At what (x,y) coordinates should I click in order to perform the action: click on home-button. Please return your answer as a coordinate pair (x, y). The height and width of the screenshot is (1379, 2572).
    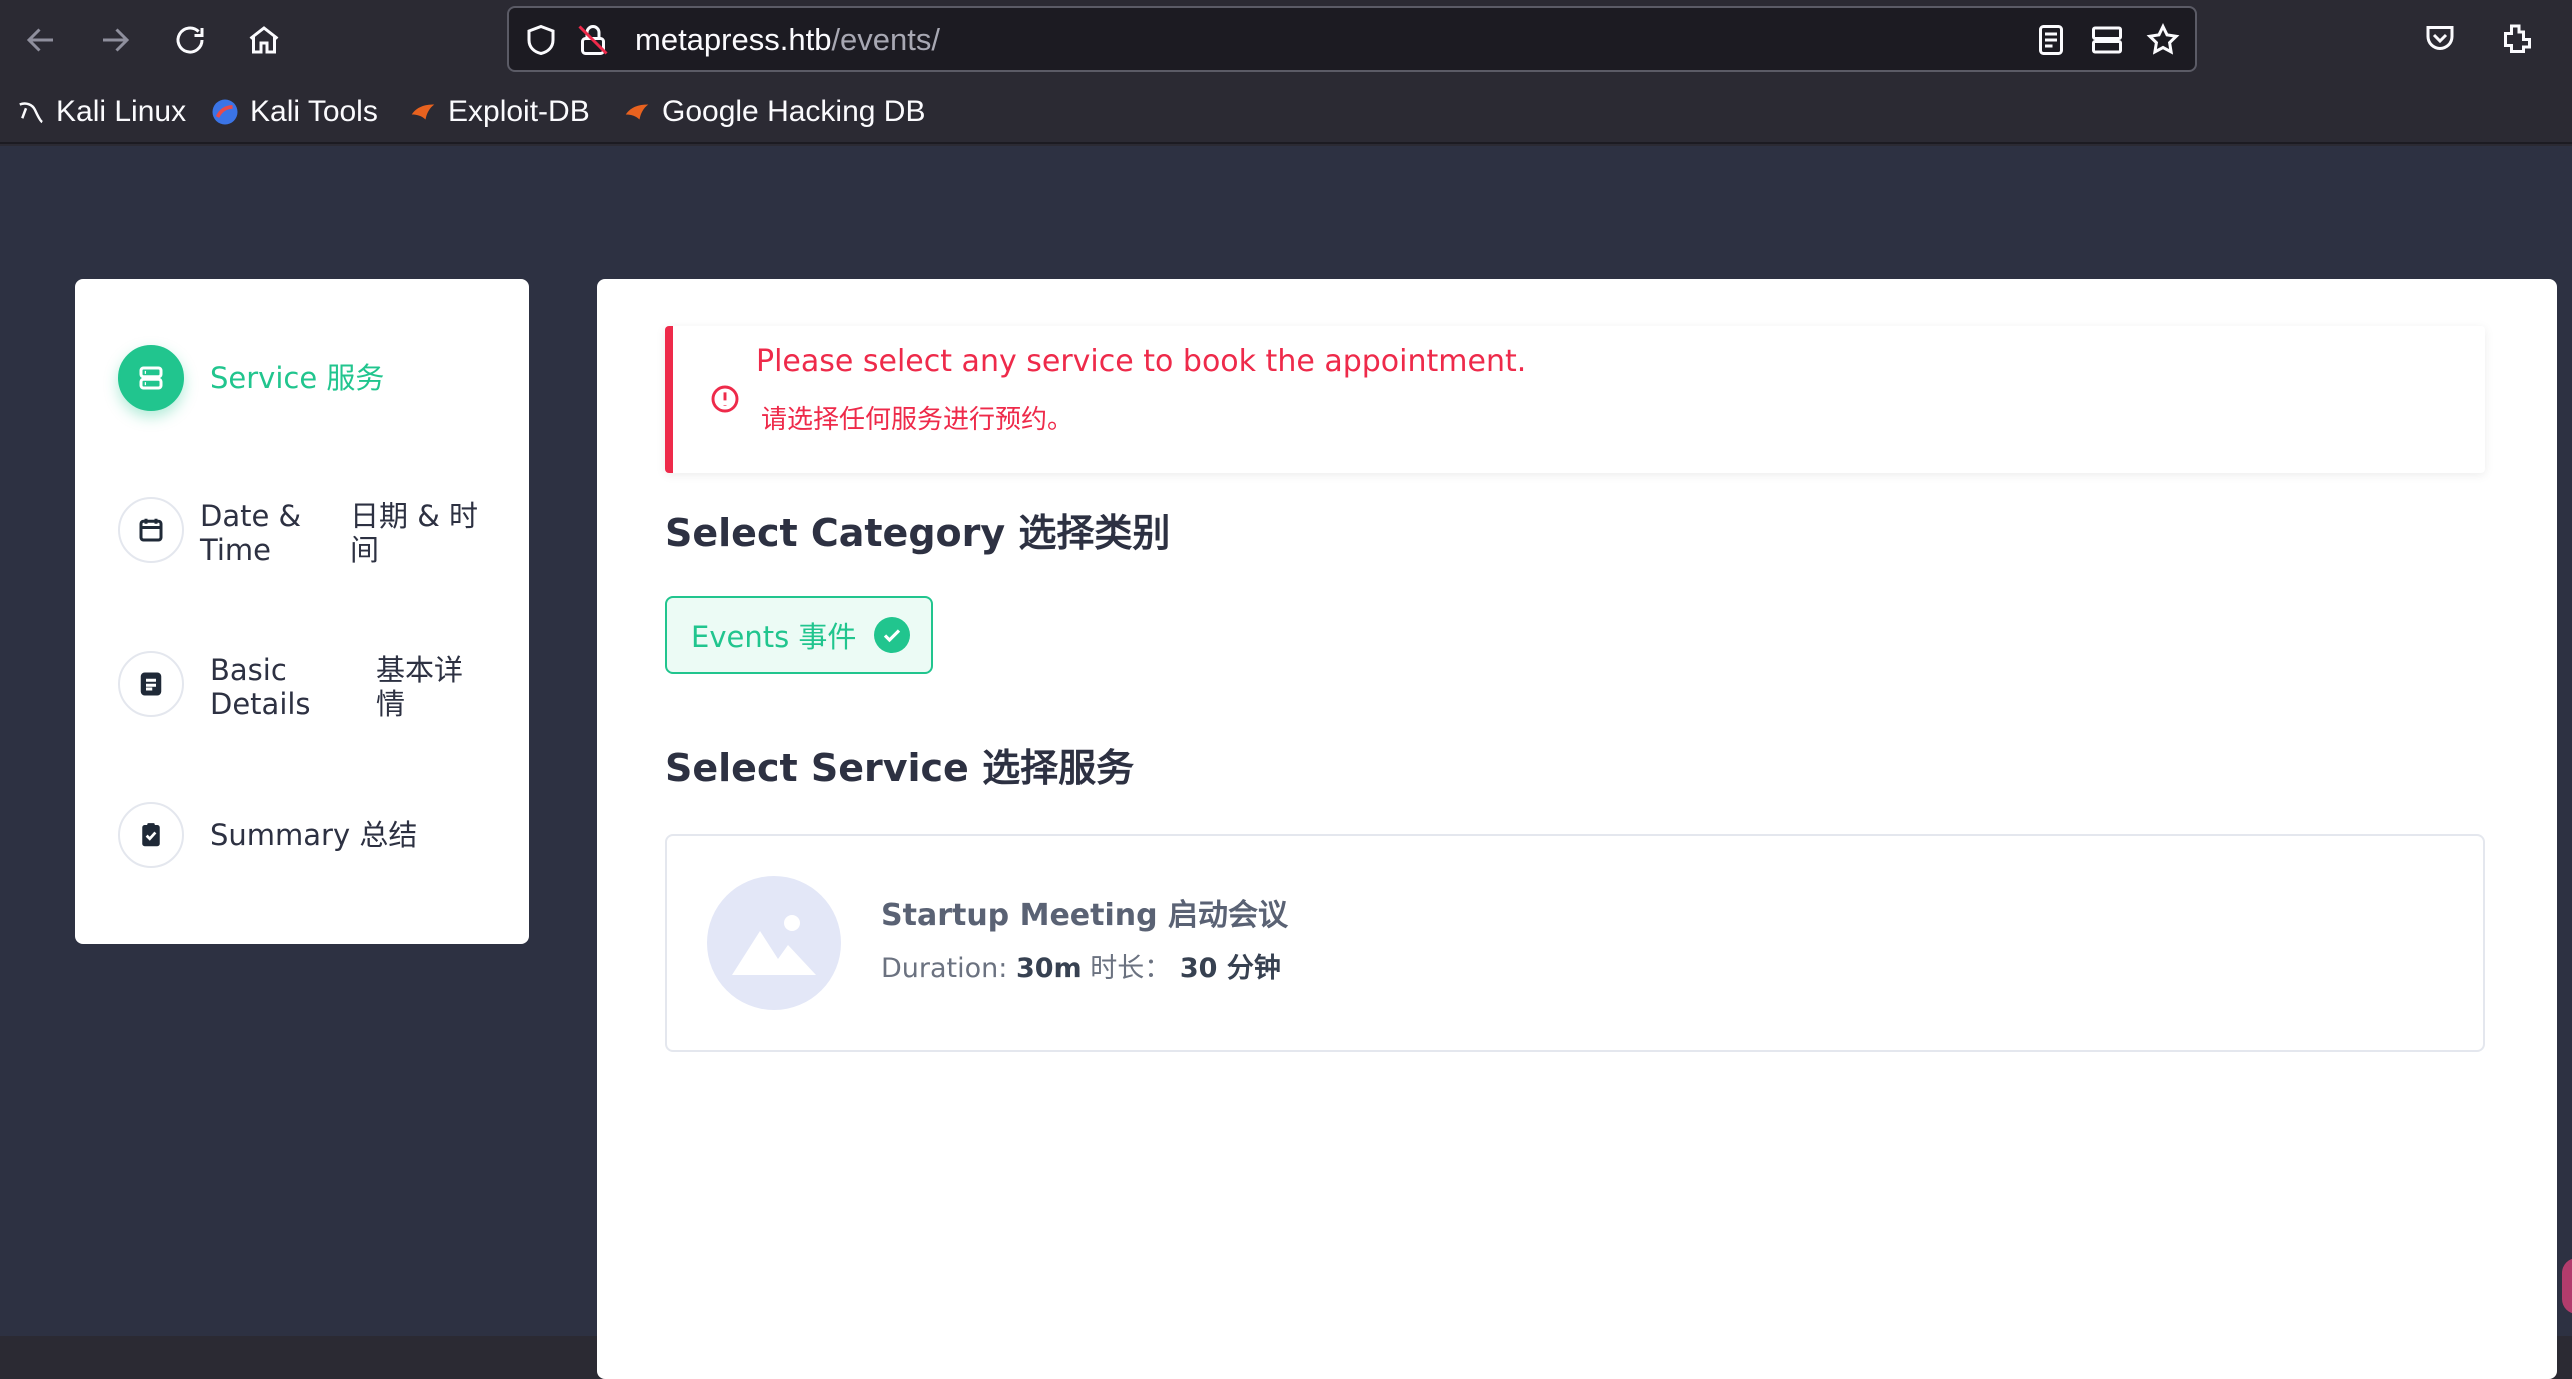
    Looking at the image, I should click on (264, 40).